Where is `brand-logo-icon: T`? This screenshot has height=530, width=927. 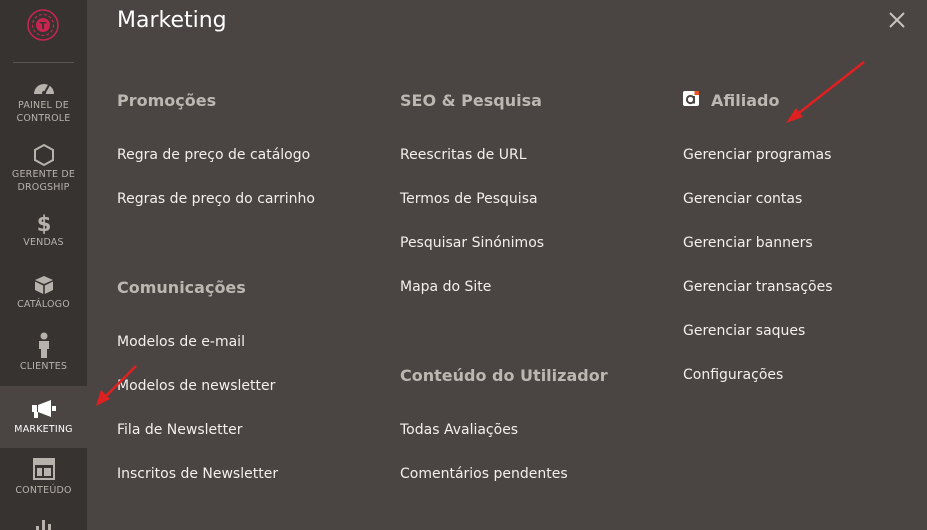 brand-logo-icon: T is located at coordinates (43, 25).